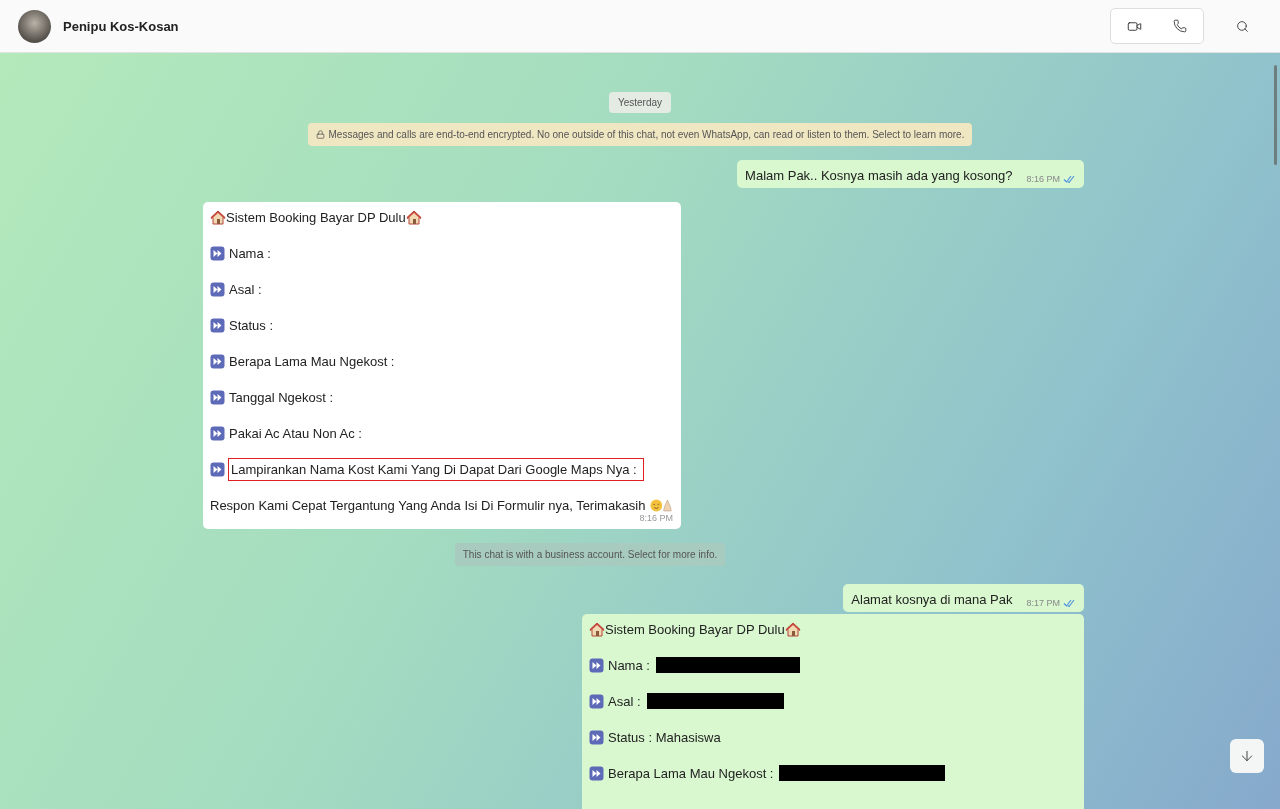 The width and height of the screenshot is (1280, 809). Describe the element at coordinates (640, 134) in the screenshot. I see `encryption-notice: Messages and calls are end-to-end encrypted. No one outside of this chat, not even WhatsApp, can read or listen to them. Select to learn more.` at that location.